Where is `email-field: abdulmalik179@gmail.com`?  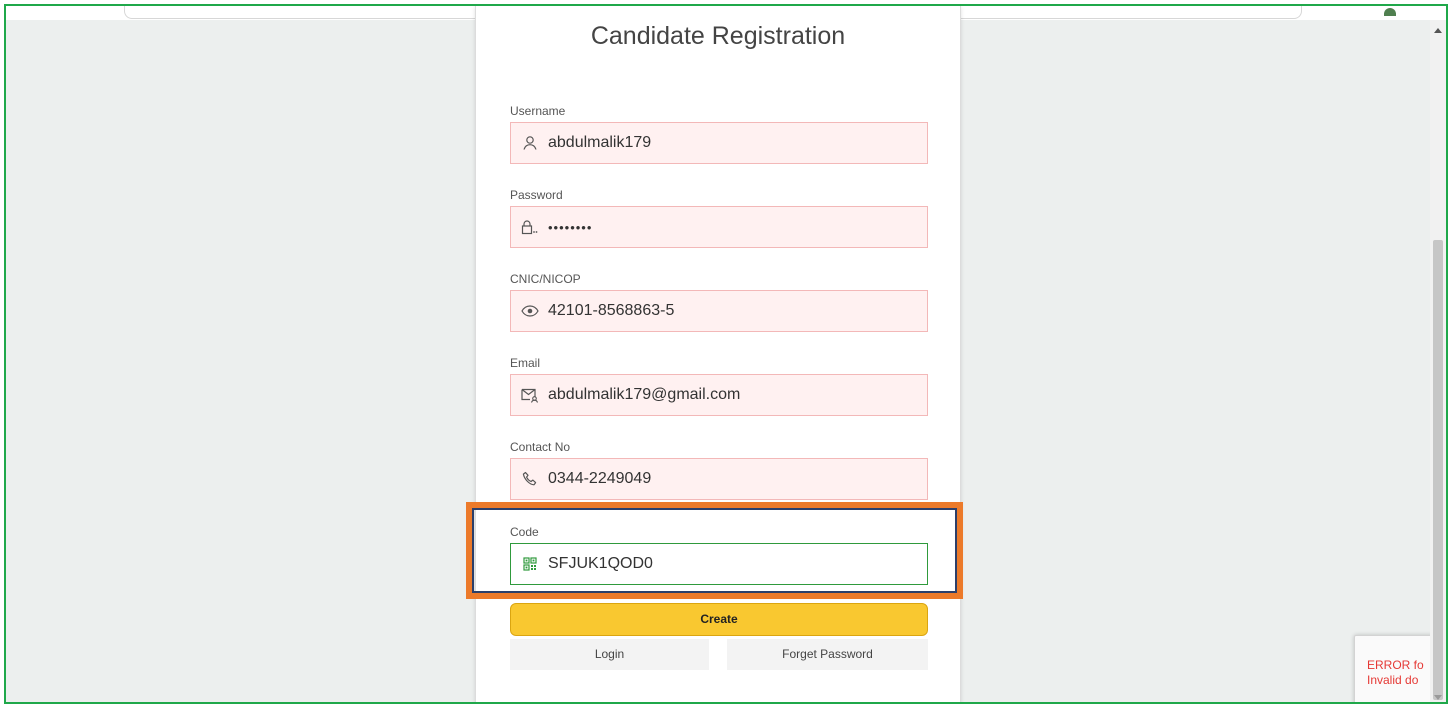
email-field: abdulmalik179@gmail.com is located at coordinates (719, 395).